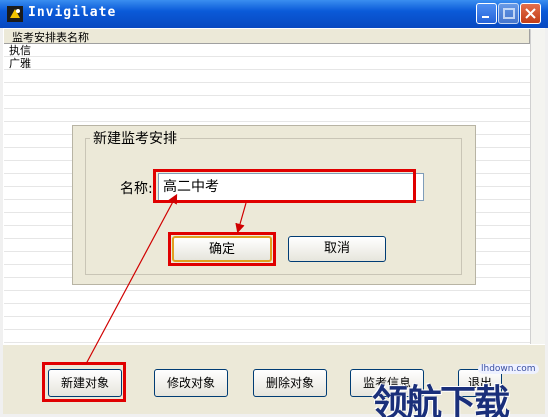 The image size is (548, 417). Describe the element at coordinates (441, 399) in the screenshot. I see `watermark-text: 领航下载` at that location.